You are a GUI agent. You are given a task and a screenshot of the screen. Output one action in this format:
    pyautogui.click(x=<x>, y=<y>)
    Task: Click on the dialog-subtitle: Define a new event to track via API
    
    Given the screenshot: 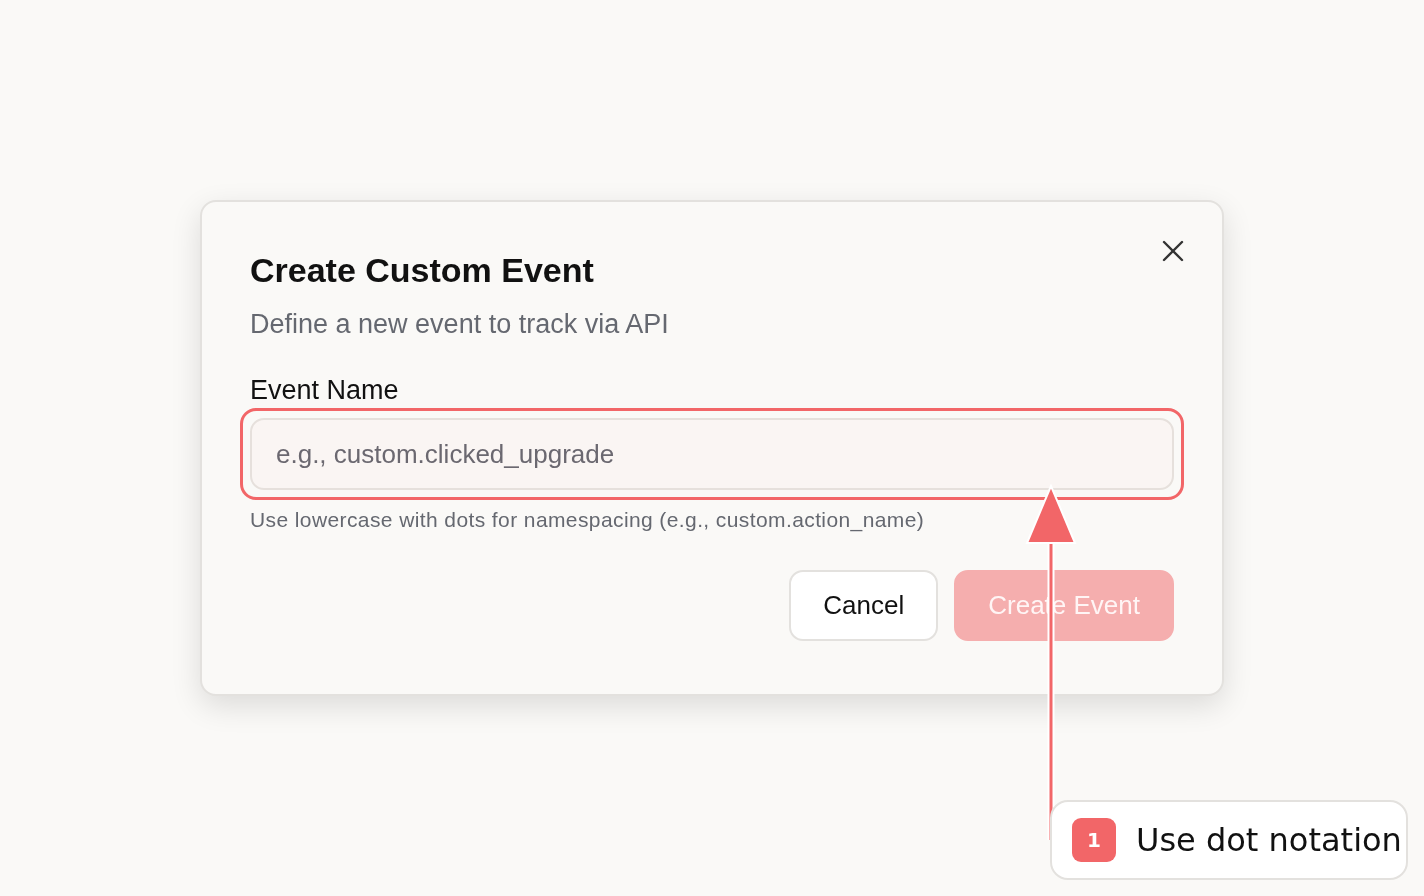 What is the action you would take?
    pyautogui.click(x=459, y=324)
    